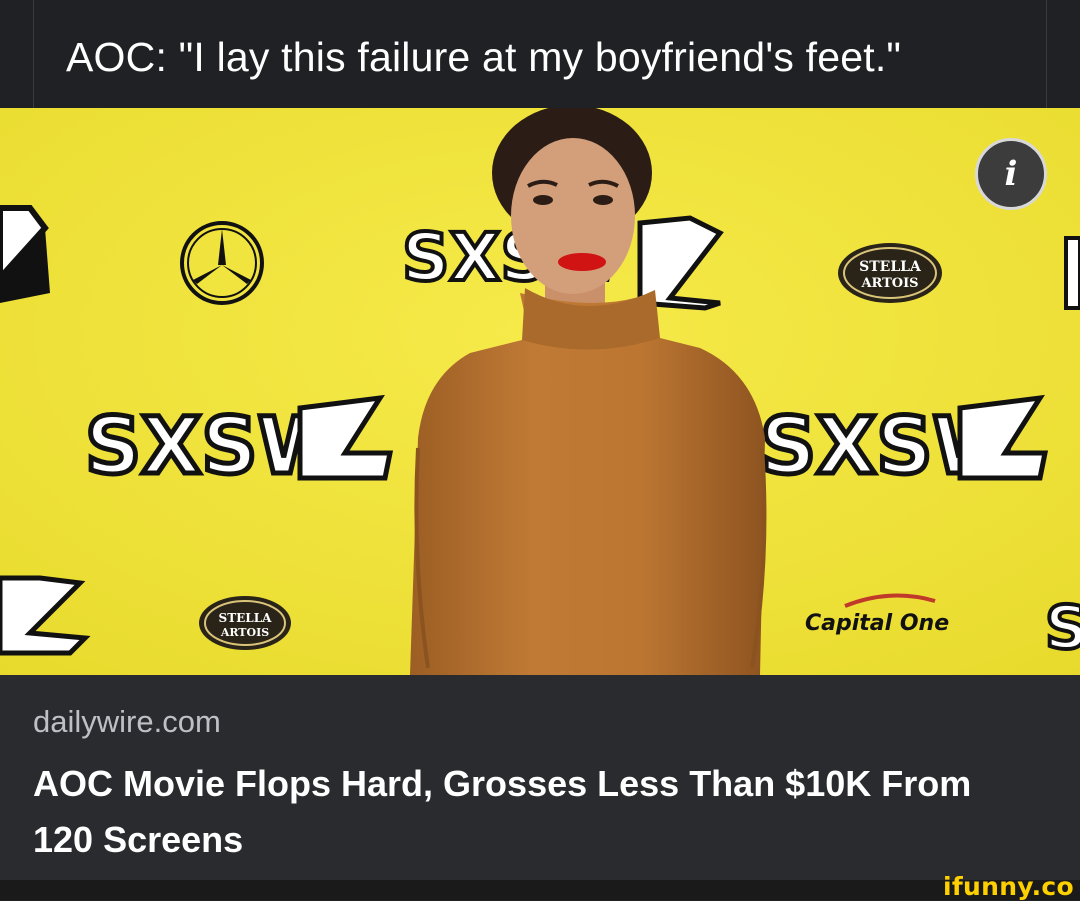 The width and height of the screenshot is (1080, 901). What do you see at coordinates (1011, 174) in the screenshot?
I see `info-icon: i` at bounding box center [1011, 174].